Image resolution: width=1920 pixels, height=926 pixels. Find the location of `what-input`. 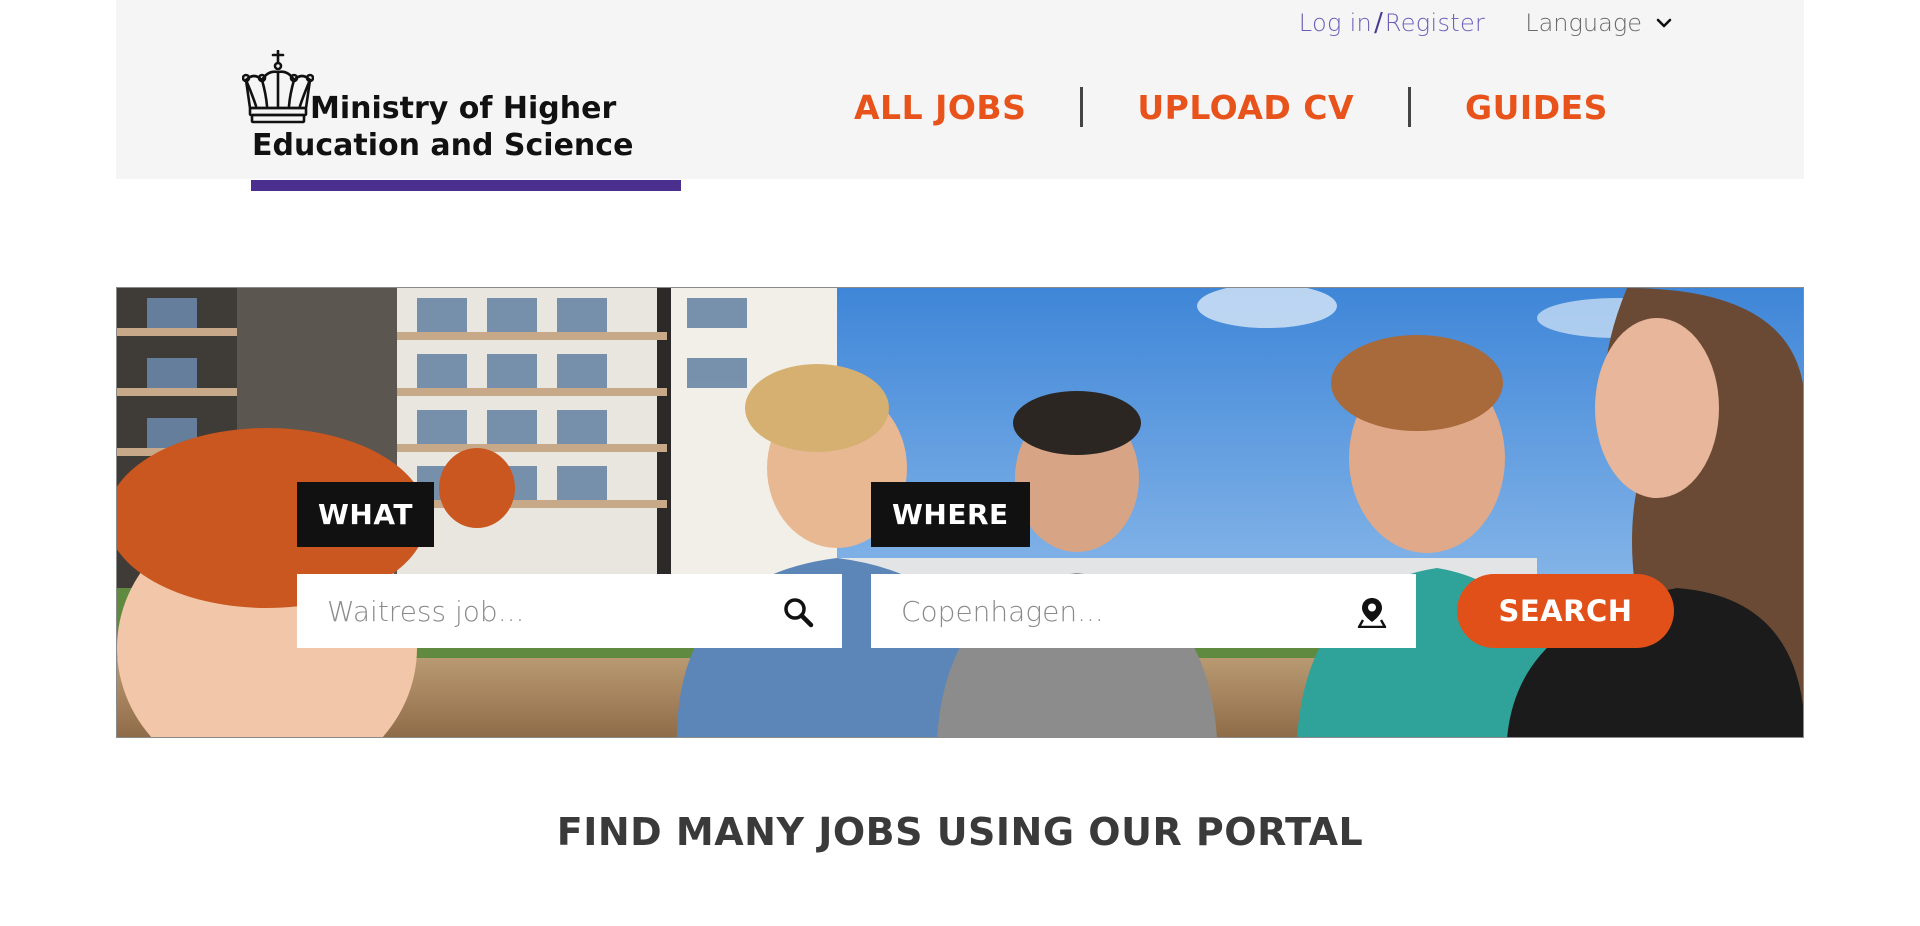

what-input is located at coordinates (569, 611).